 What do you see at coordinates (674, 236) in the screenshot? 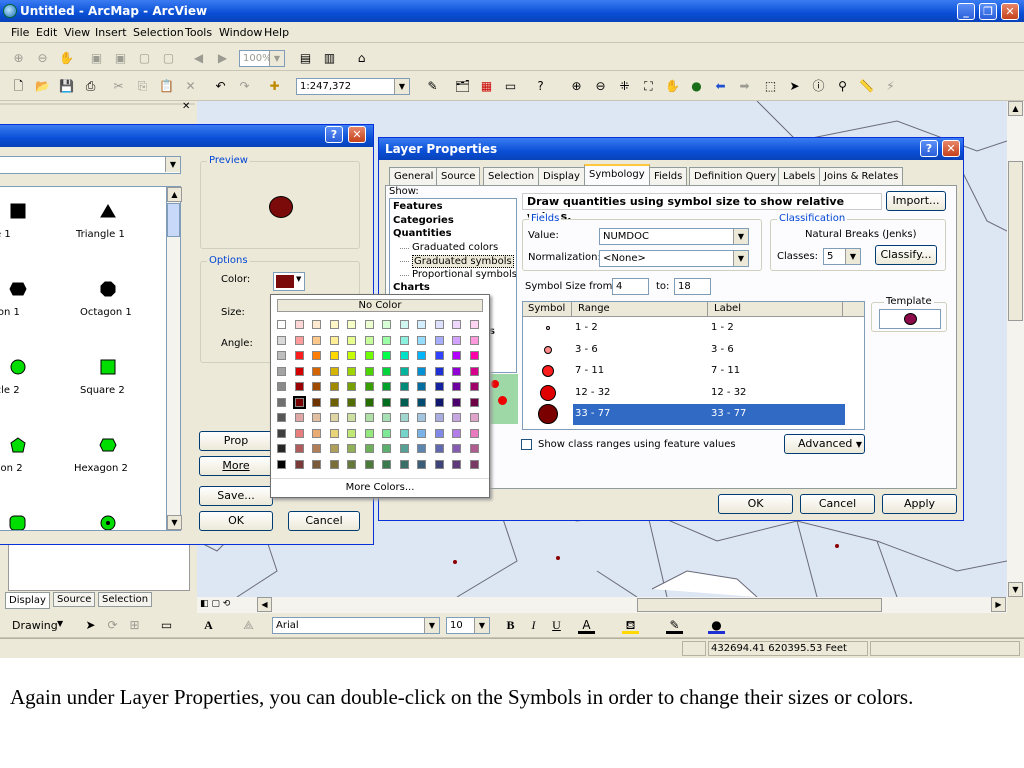
I see `value-field-dropdown: NUMDOC ▼` at bounding box center [674, 236].